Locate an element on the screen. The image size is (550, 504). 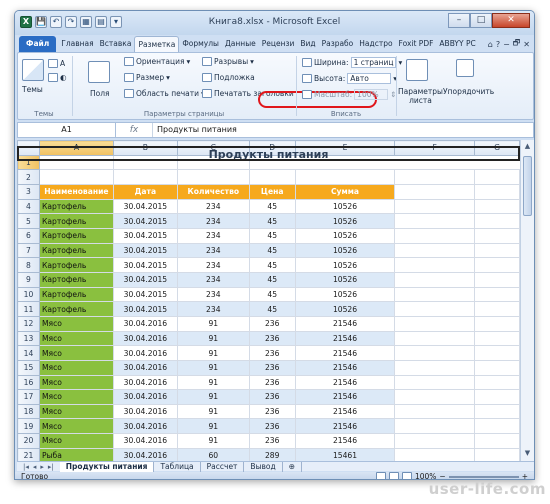
vertical-scrollbar: ▲ ▼ is located at coordinates (527, 300).